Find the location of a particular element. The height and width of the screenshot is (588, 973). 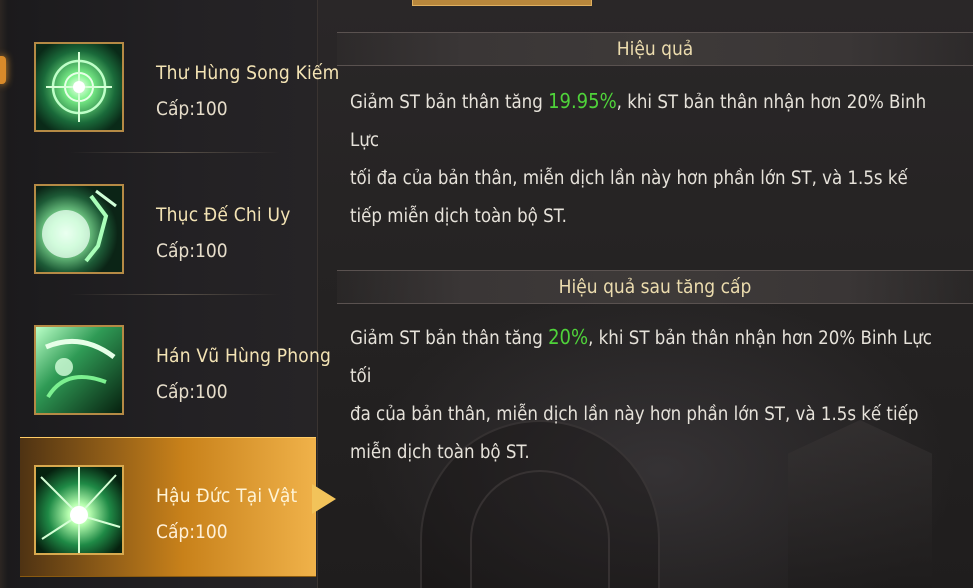

skill-name: Hậu Đức Tại Vật is located at coordinates (227, 496).